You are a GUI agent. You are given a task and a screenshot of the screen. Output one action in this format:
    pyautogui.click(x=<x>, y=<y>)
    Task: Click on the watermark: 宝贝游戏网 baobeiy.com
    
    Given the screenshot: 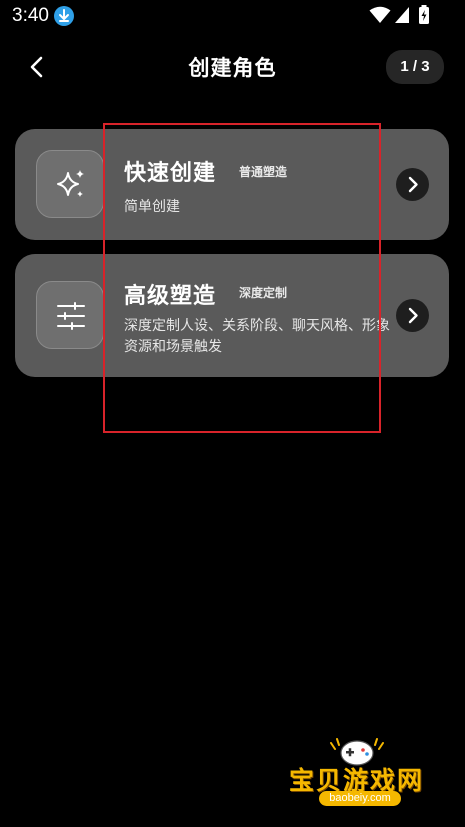 What is the action you would take?
    pyautogui.click(x=365, y=775)
    